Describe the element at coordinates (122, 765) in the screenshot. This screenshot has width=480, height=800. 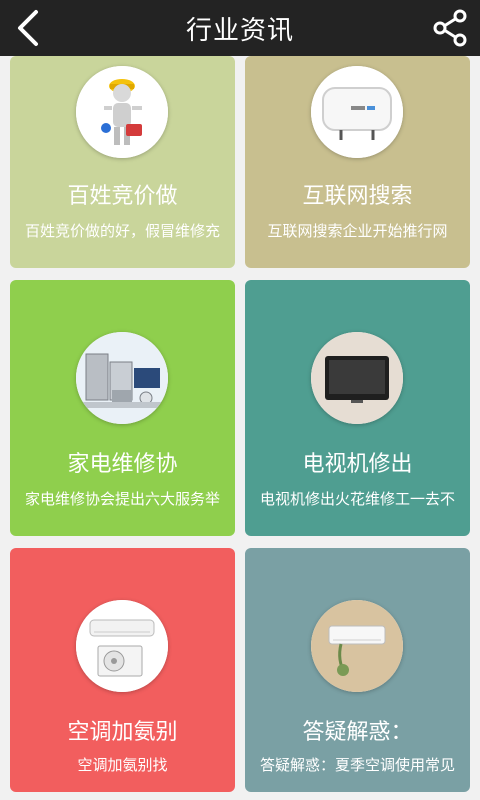
I see `card-subtitle: 空调加氨别找` at that location.